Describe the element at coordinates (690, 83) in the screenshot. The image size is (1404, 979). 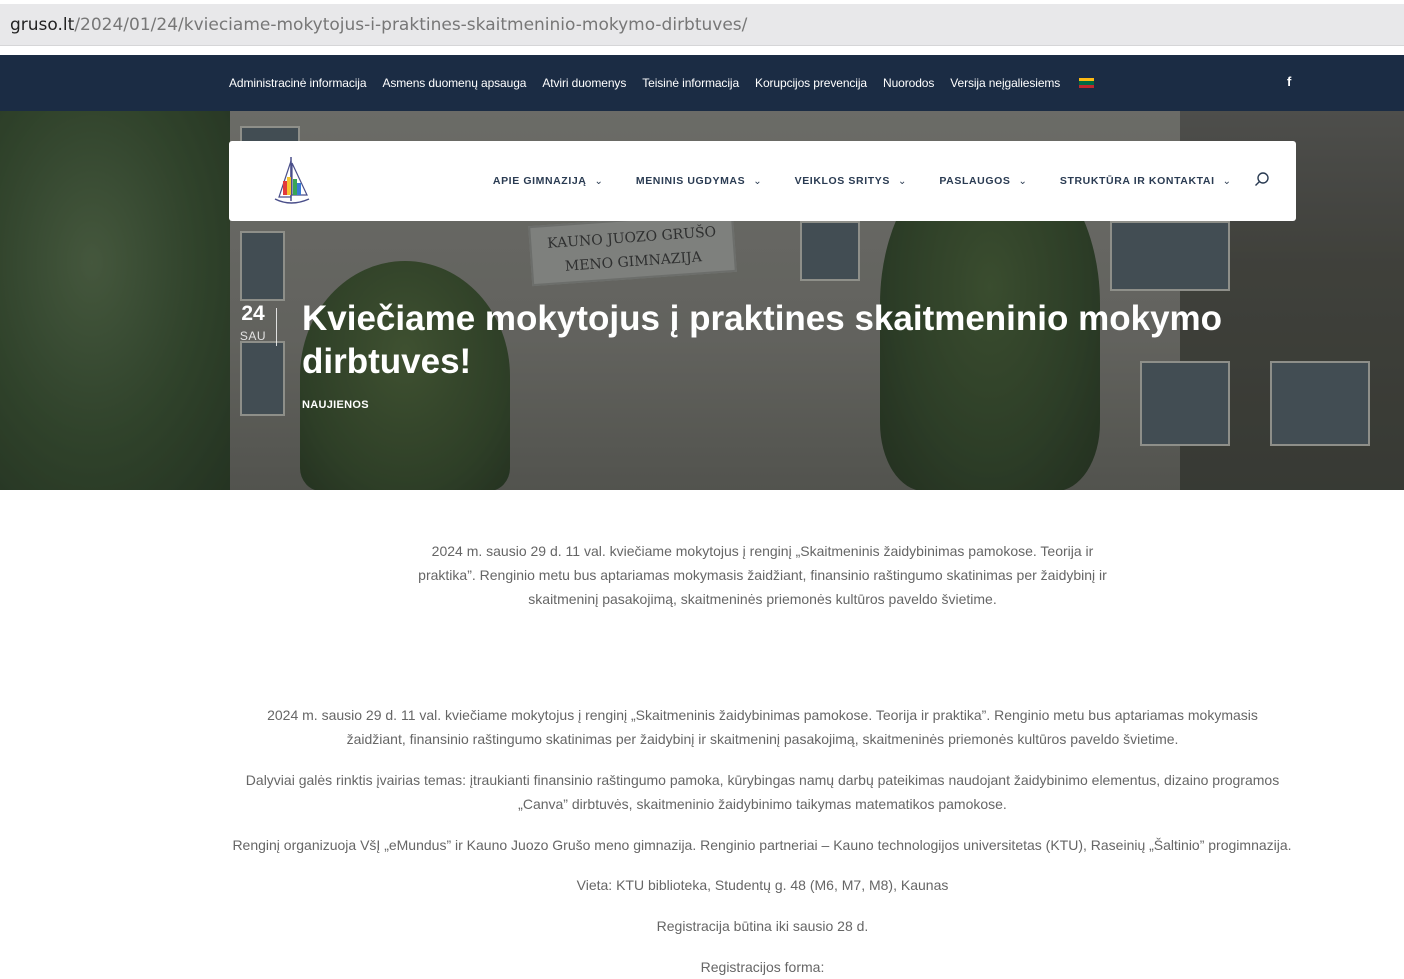
I see `link-teisine-informacija: Teisinė informacija` at that location.